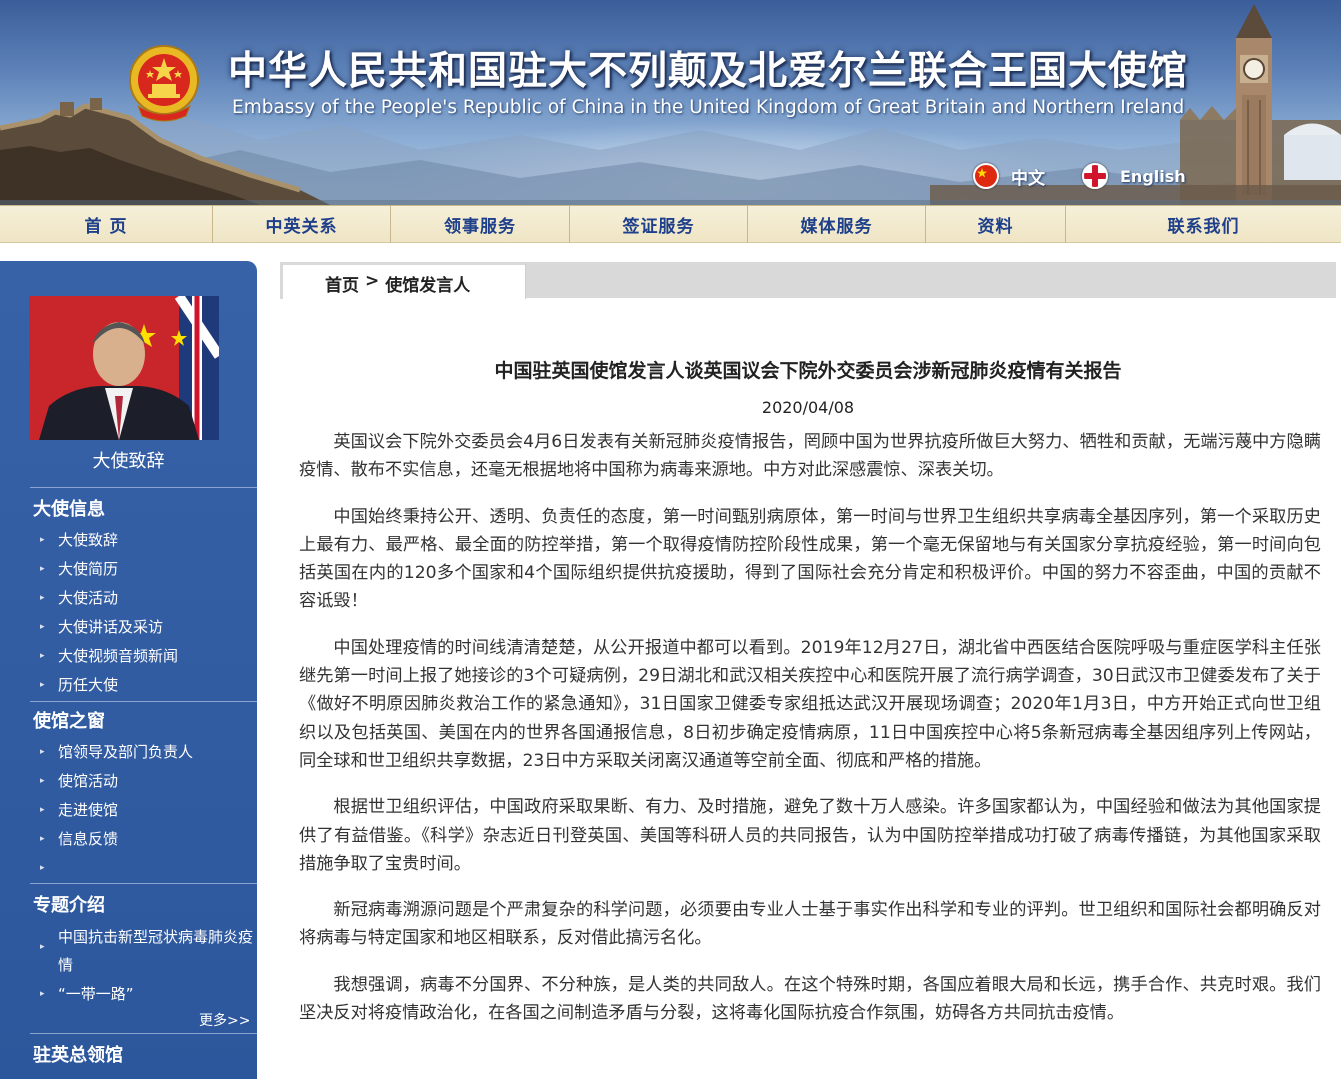 This screenshot has height=1079, width=1341. What do you see at coordinates (128, 460) in the screenshot?
I see `ambassador-remarks-caption: 大使致辞` at bounding box center [128, 460].